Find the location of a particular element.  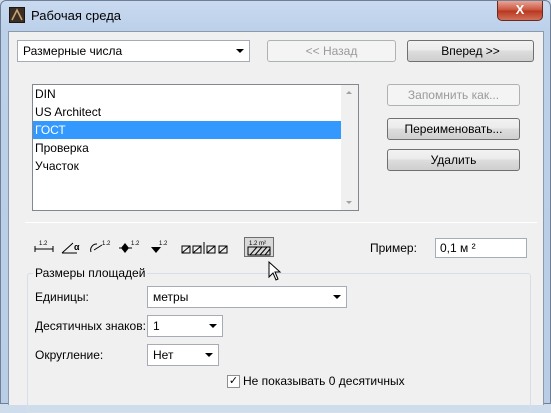

list-item: US Architect is located at coordinates (187, 112).